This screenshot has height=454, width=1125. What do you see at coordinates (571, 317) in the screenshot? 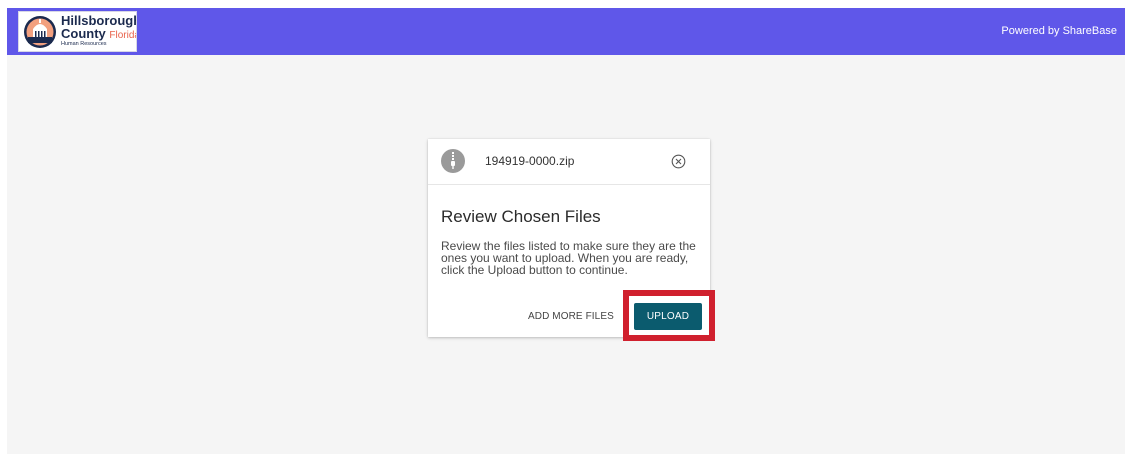
I see `add-more-files-button: ADD MORE FILES` at bounding box center [571, 317].